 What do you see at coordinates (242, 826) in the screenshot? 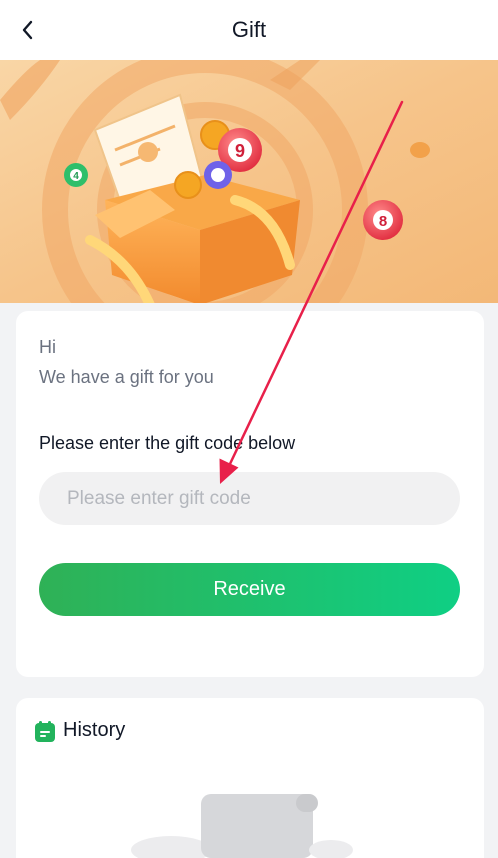
I see `empty-history-illustration` at bounding box center [242, 826].